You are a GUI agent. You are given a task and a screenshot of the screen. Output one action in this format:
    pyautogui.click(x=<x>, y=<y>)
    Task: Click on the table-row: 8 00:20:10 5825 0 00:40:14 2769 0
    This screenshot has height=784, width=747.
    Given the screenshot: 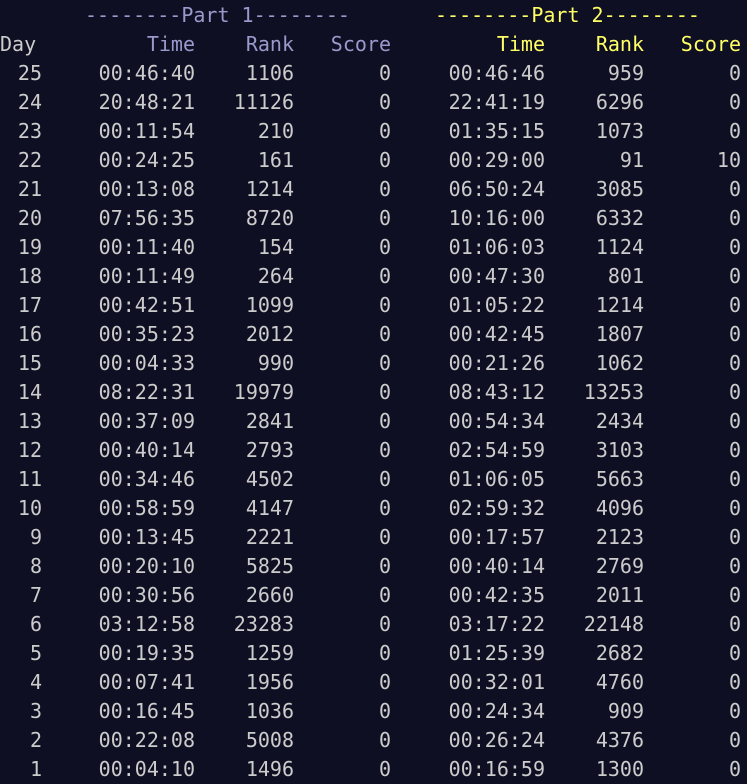 What is the action you would take?
    pyautogui.click(x=373, y=566)
    